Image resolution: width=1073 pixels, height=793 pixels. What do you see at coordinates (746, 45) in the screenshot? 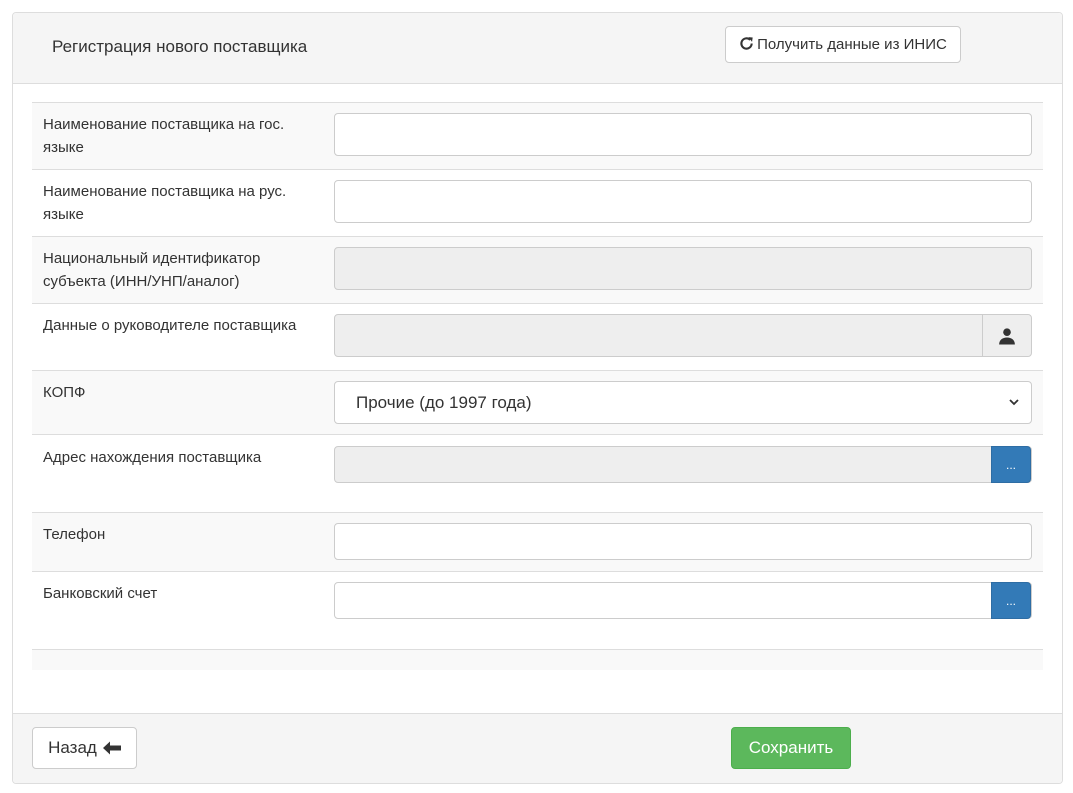
I see `refresh-icon` at bounding box center [746, 45].